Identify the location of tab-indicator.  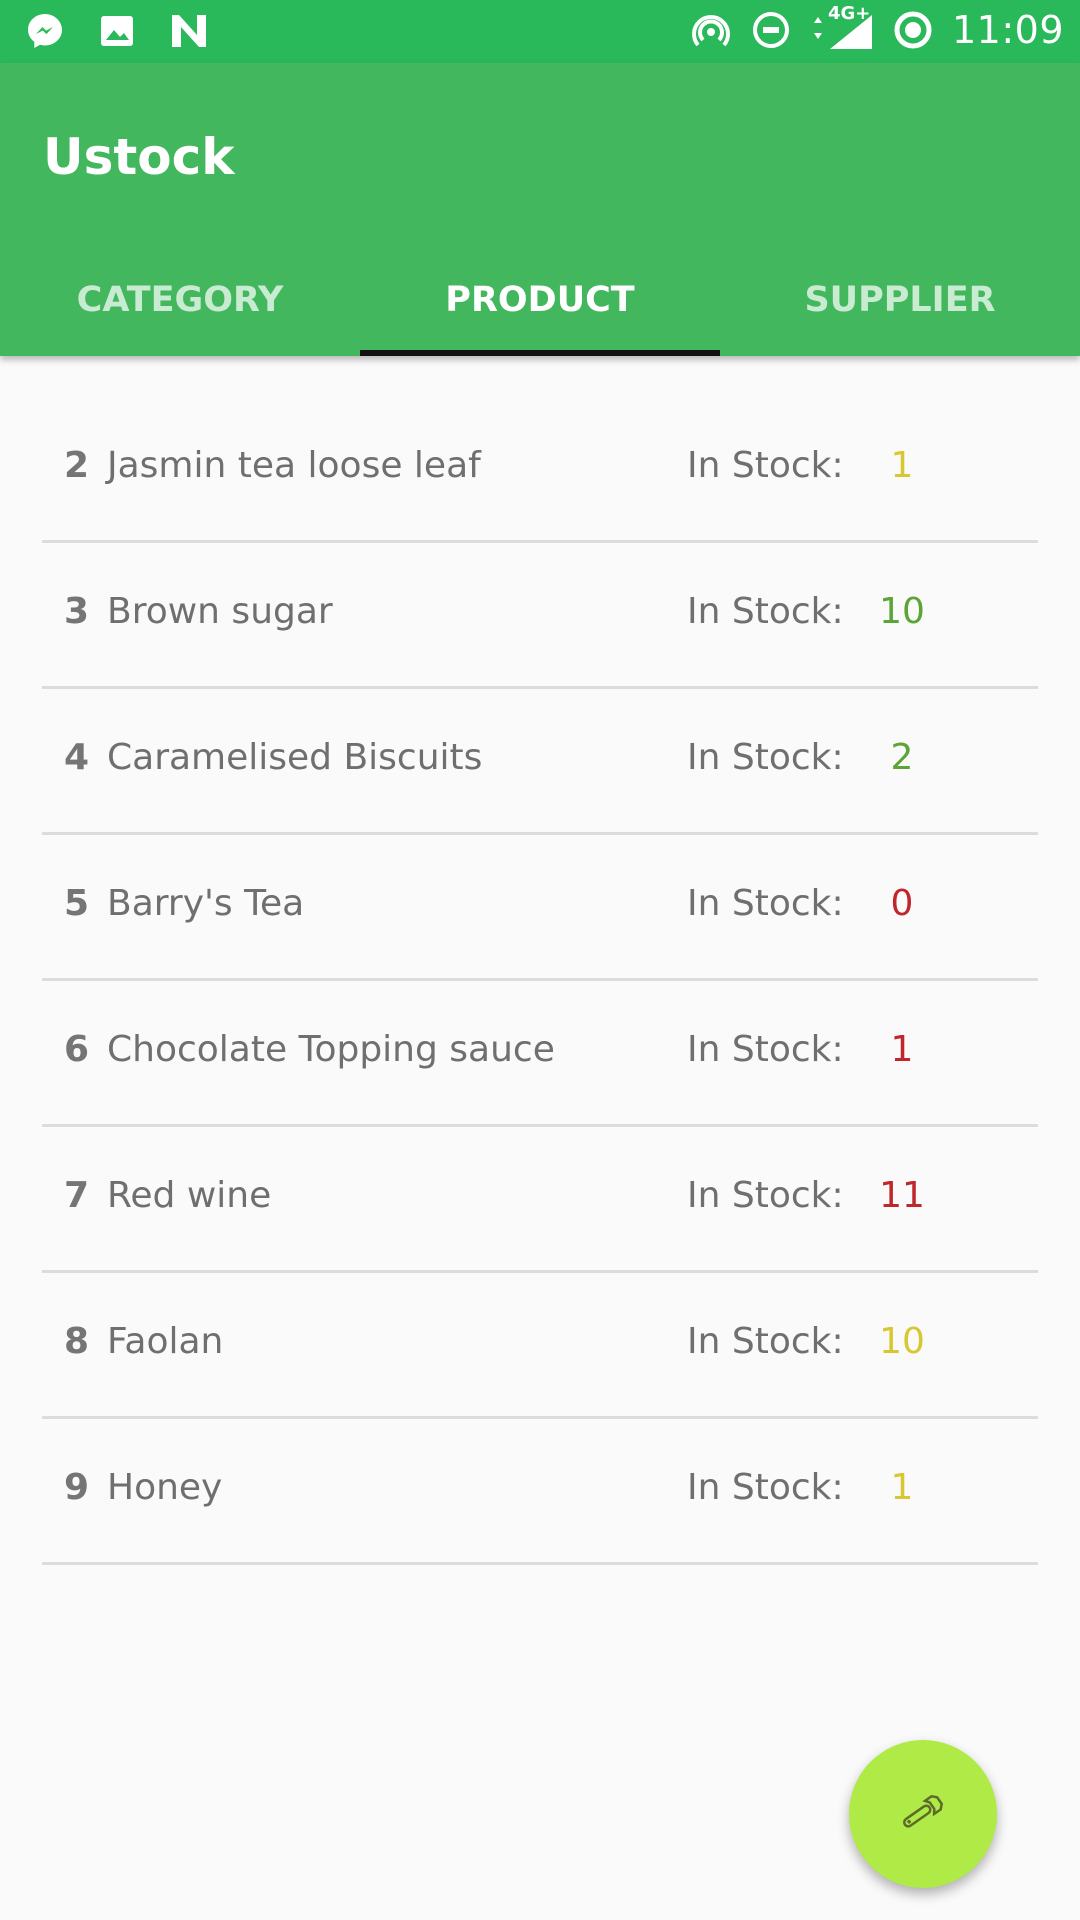
(540, 353).